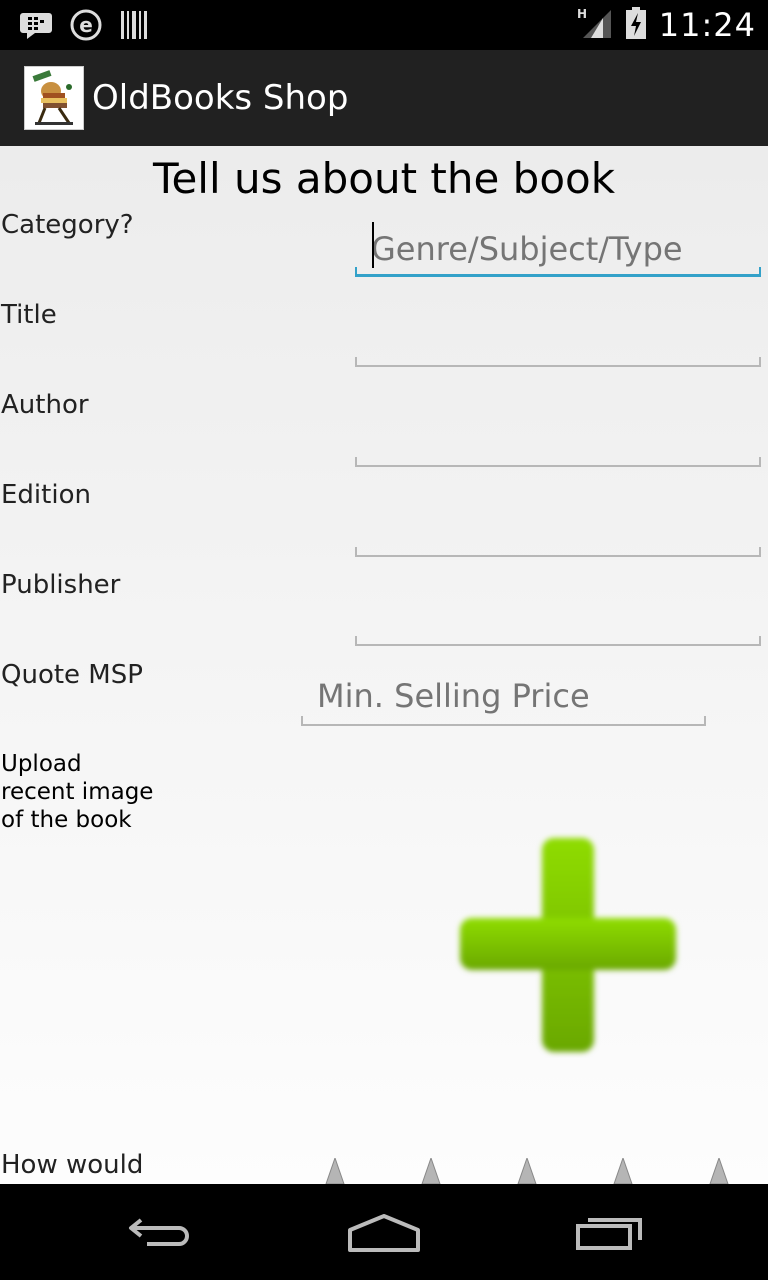 This screenshot has height=1280, width=768. I want to click on msp-field, so click(503, 698).